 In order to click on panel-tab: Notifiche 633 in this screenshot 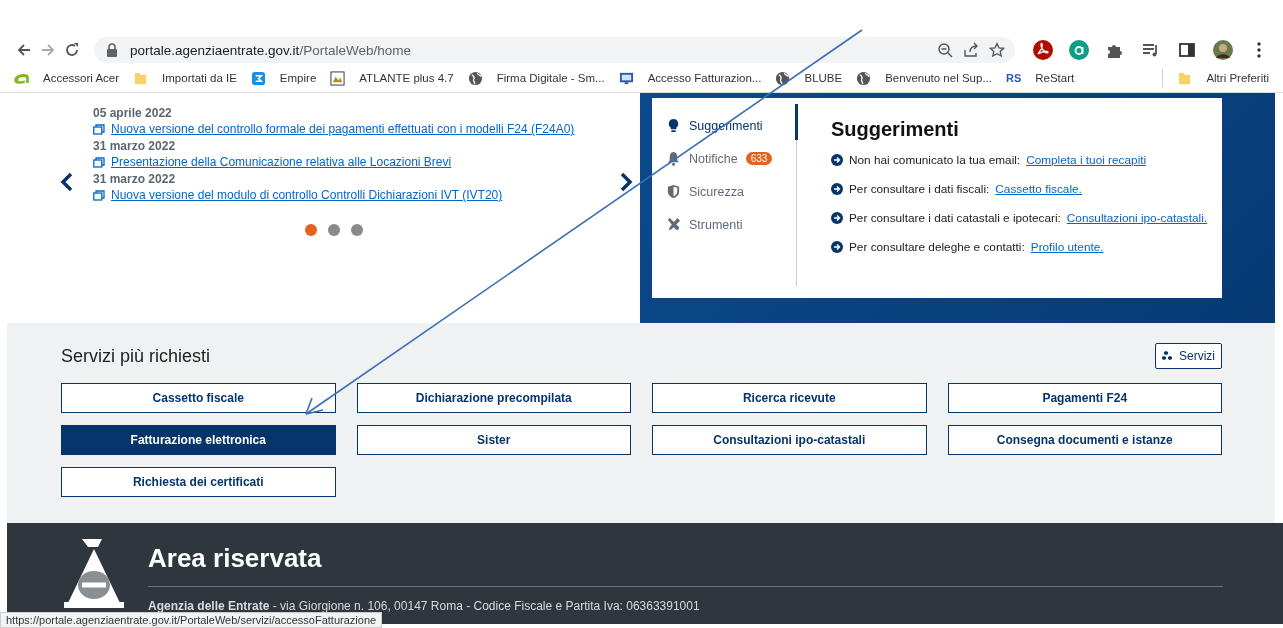, I will do `click(731, 158)`.